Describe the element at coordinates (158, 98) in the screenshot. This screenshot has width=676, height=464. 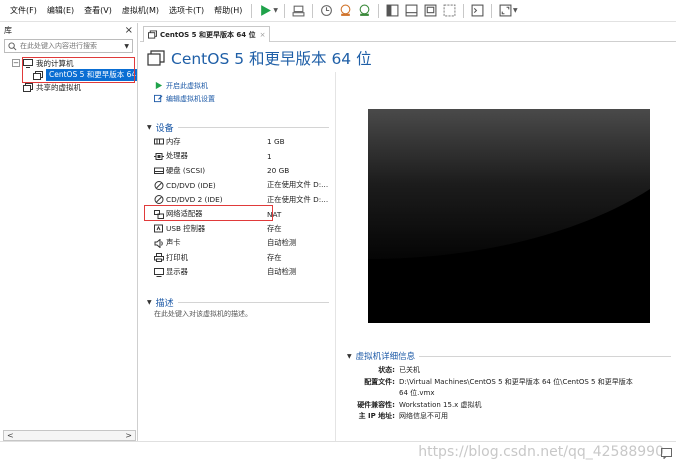
I see `settings-edit-icon` at that location.